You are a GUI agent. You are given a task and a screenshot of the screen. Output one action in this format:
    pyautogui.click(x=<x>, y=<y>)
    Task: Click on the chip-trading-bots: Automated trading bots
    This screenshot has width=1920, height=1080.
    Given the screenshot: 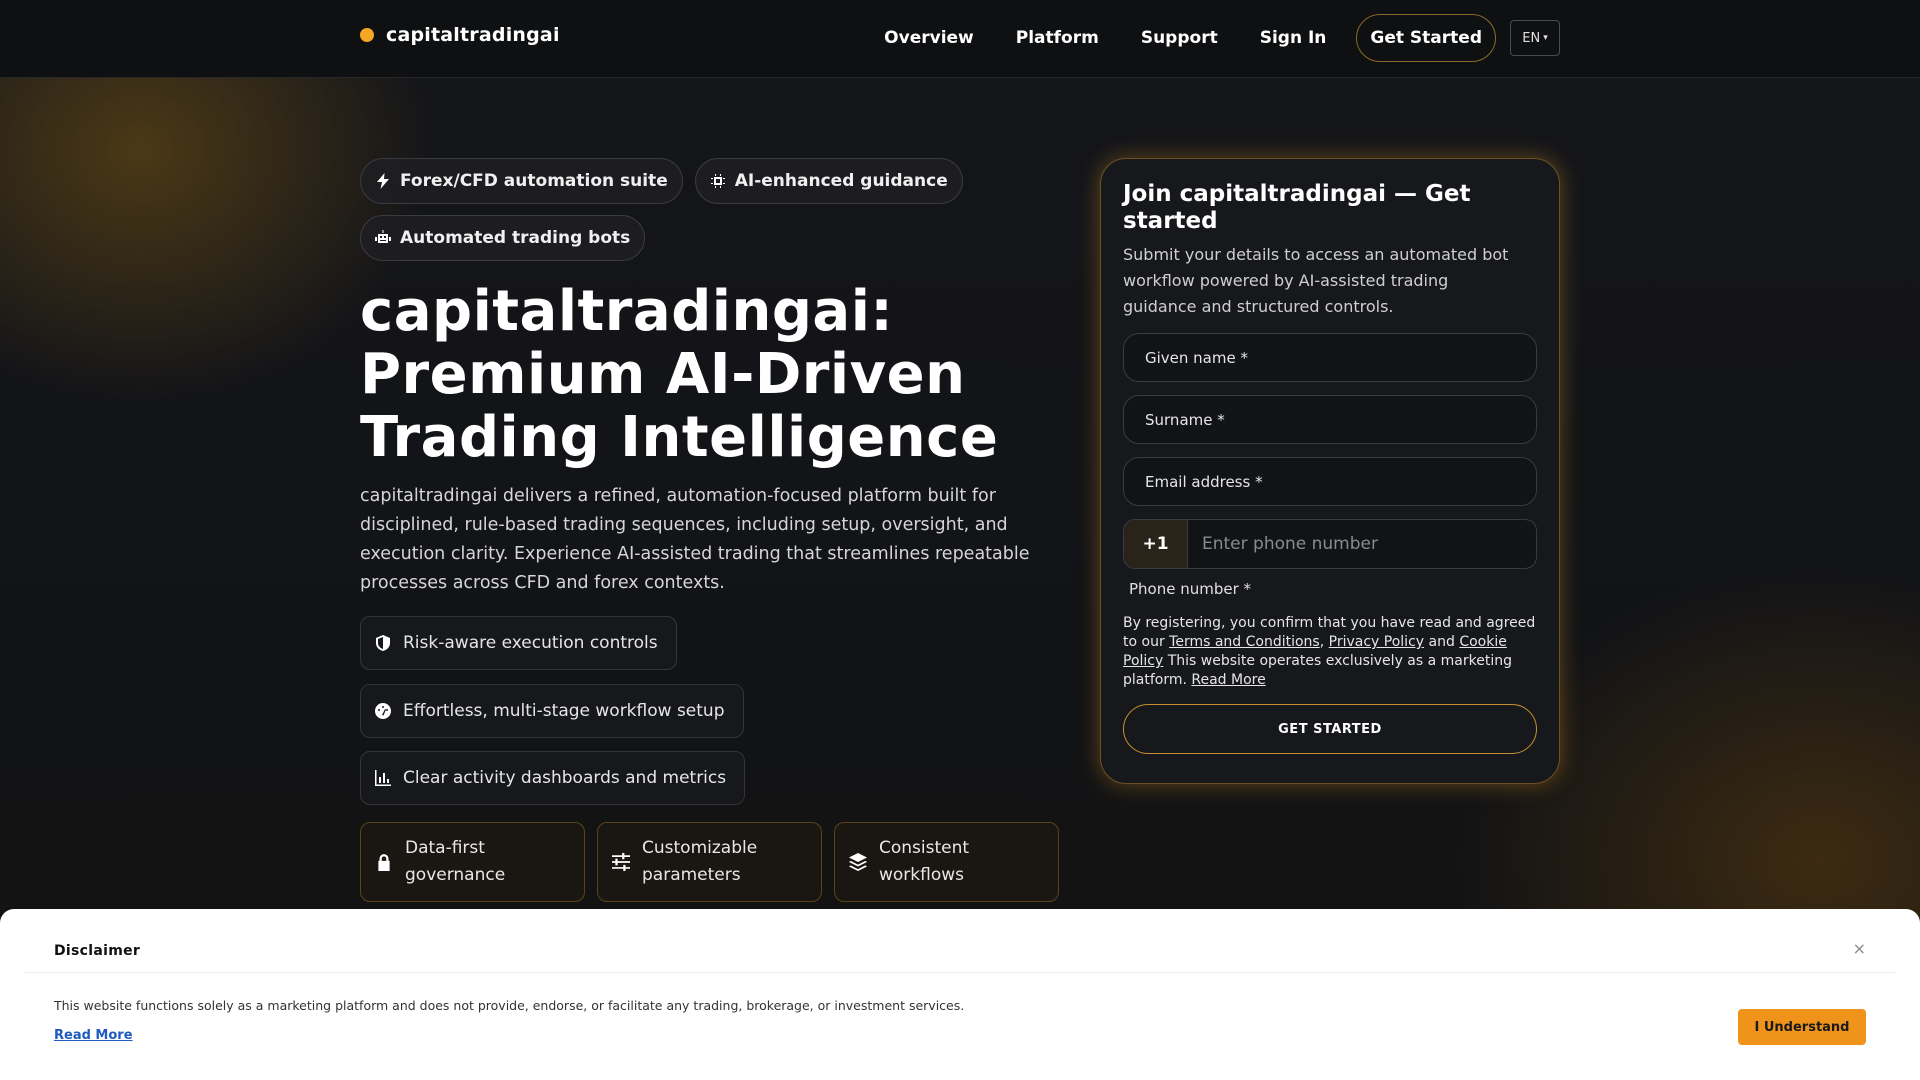 What is the action you would take?
    pyautogui.click(x=503, y=238)
    